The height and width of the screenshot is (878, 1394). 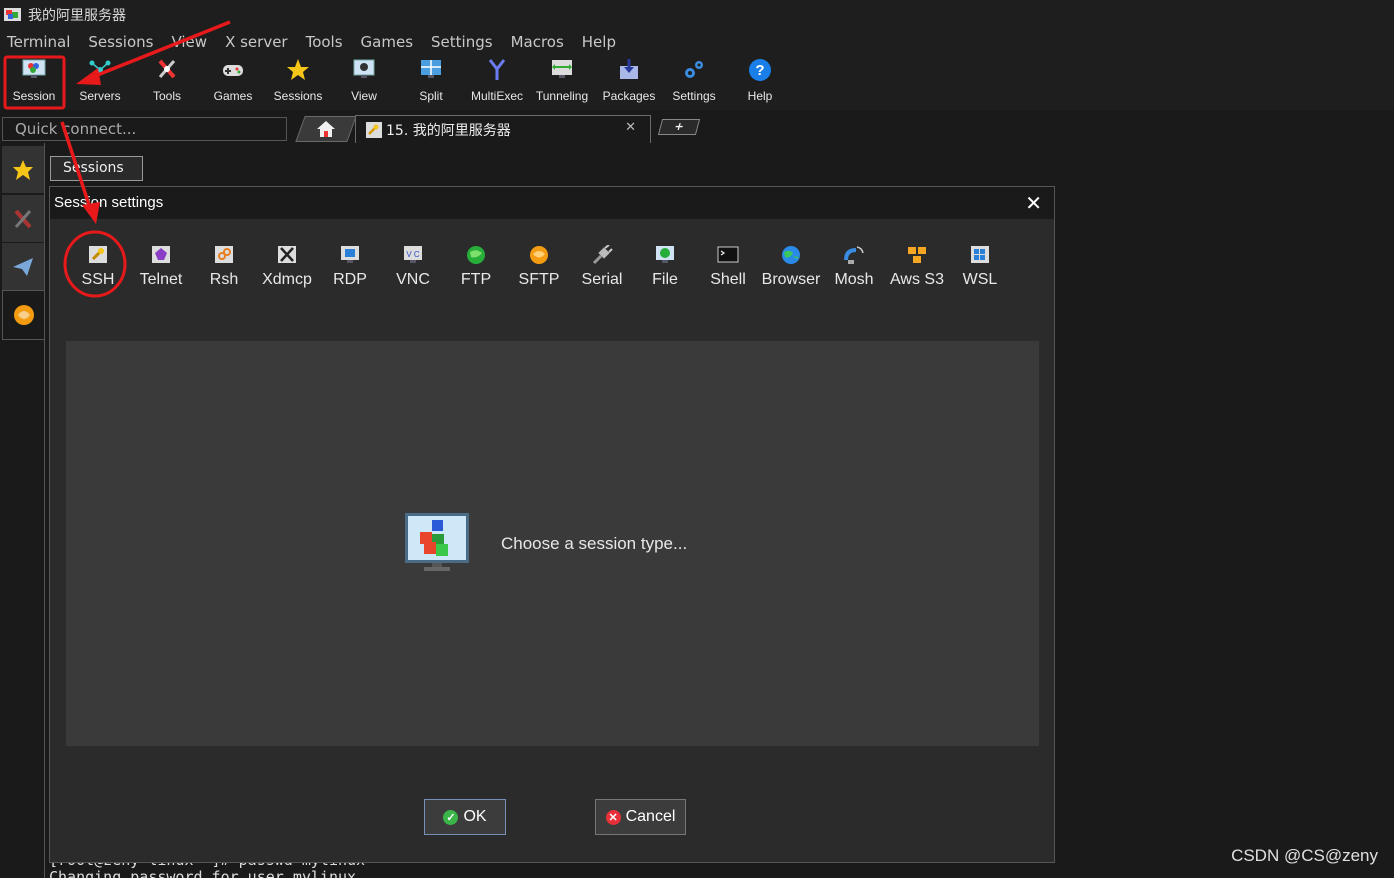 I want to click on aws-s3-cubes-icon, so click(x=917, y=255).